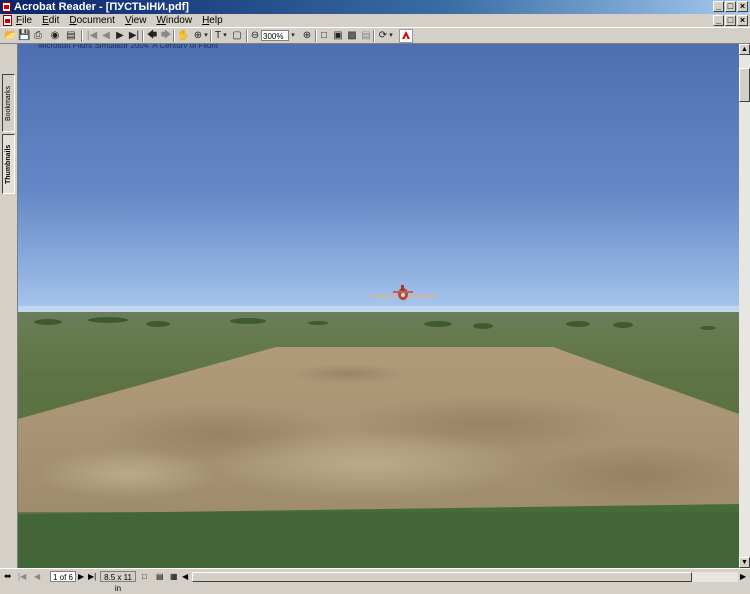  What do you see at coordinates (24, 20) in the screenshot?
I see `menu-file: File` at bounding box center [24, 20].